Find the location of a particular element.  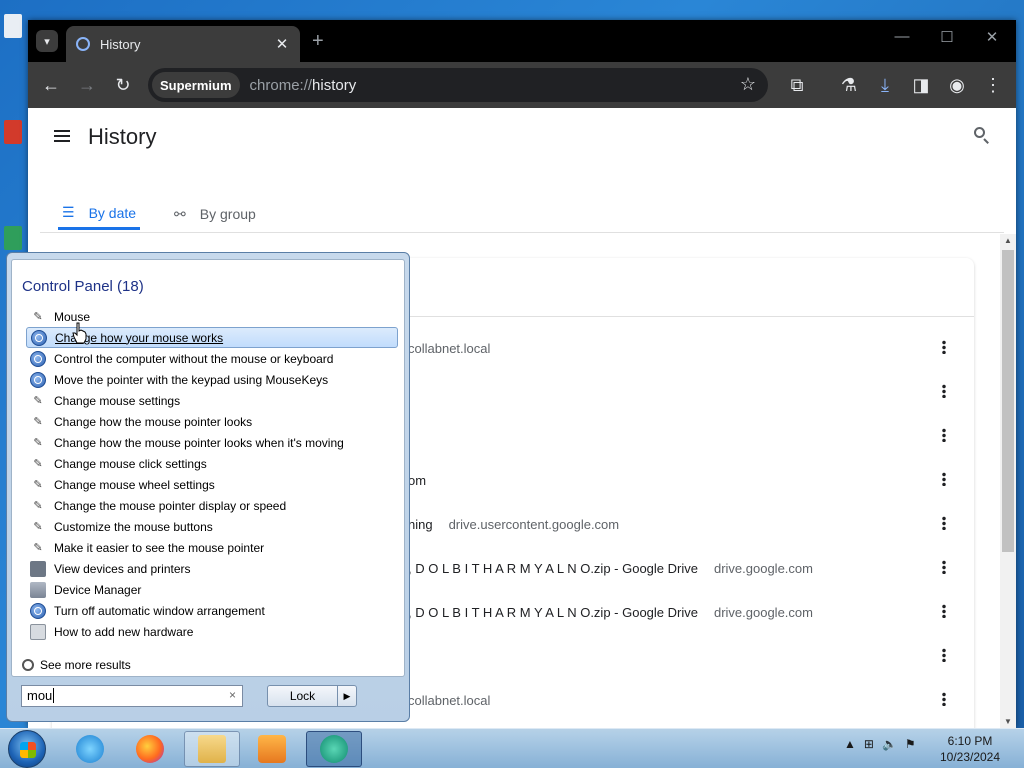

new-tab-button: + is located at coordinates (318, 41).